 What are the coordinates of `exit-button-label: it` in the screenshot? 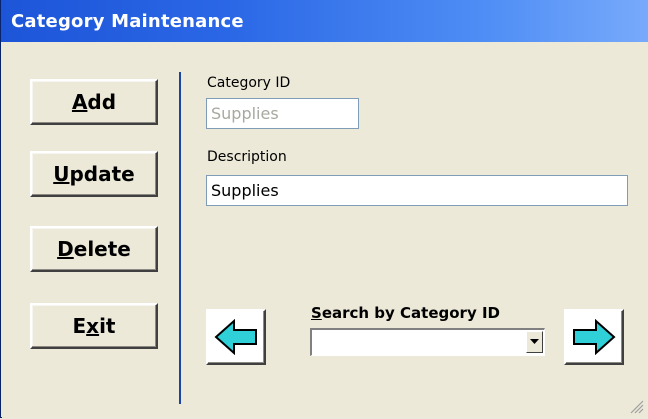 It's located at (107, 326).